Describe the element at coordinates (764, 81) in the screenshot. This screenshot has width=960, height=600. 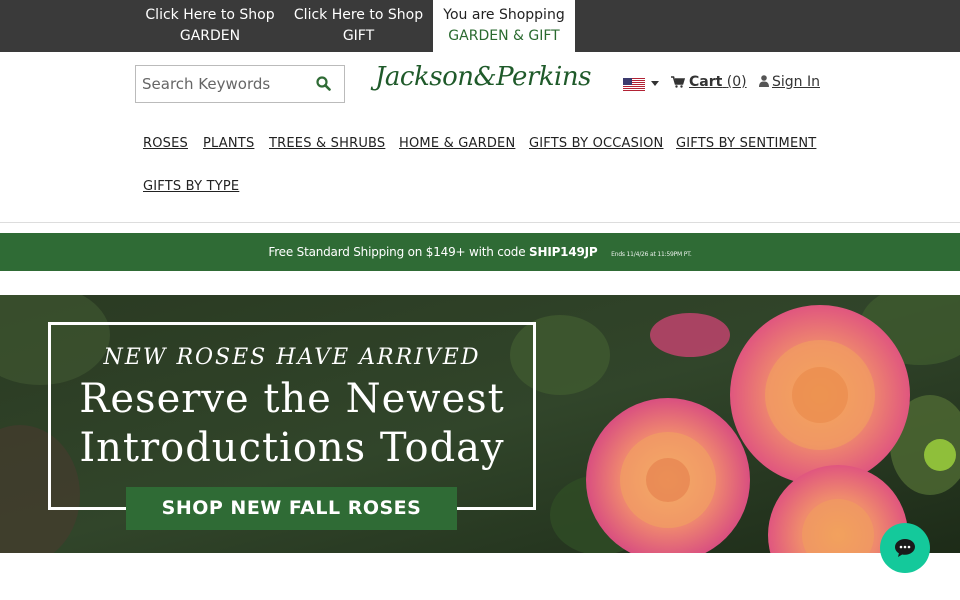
I see `user-icon` at that location.